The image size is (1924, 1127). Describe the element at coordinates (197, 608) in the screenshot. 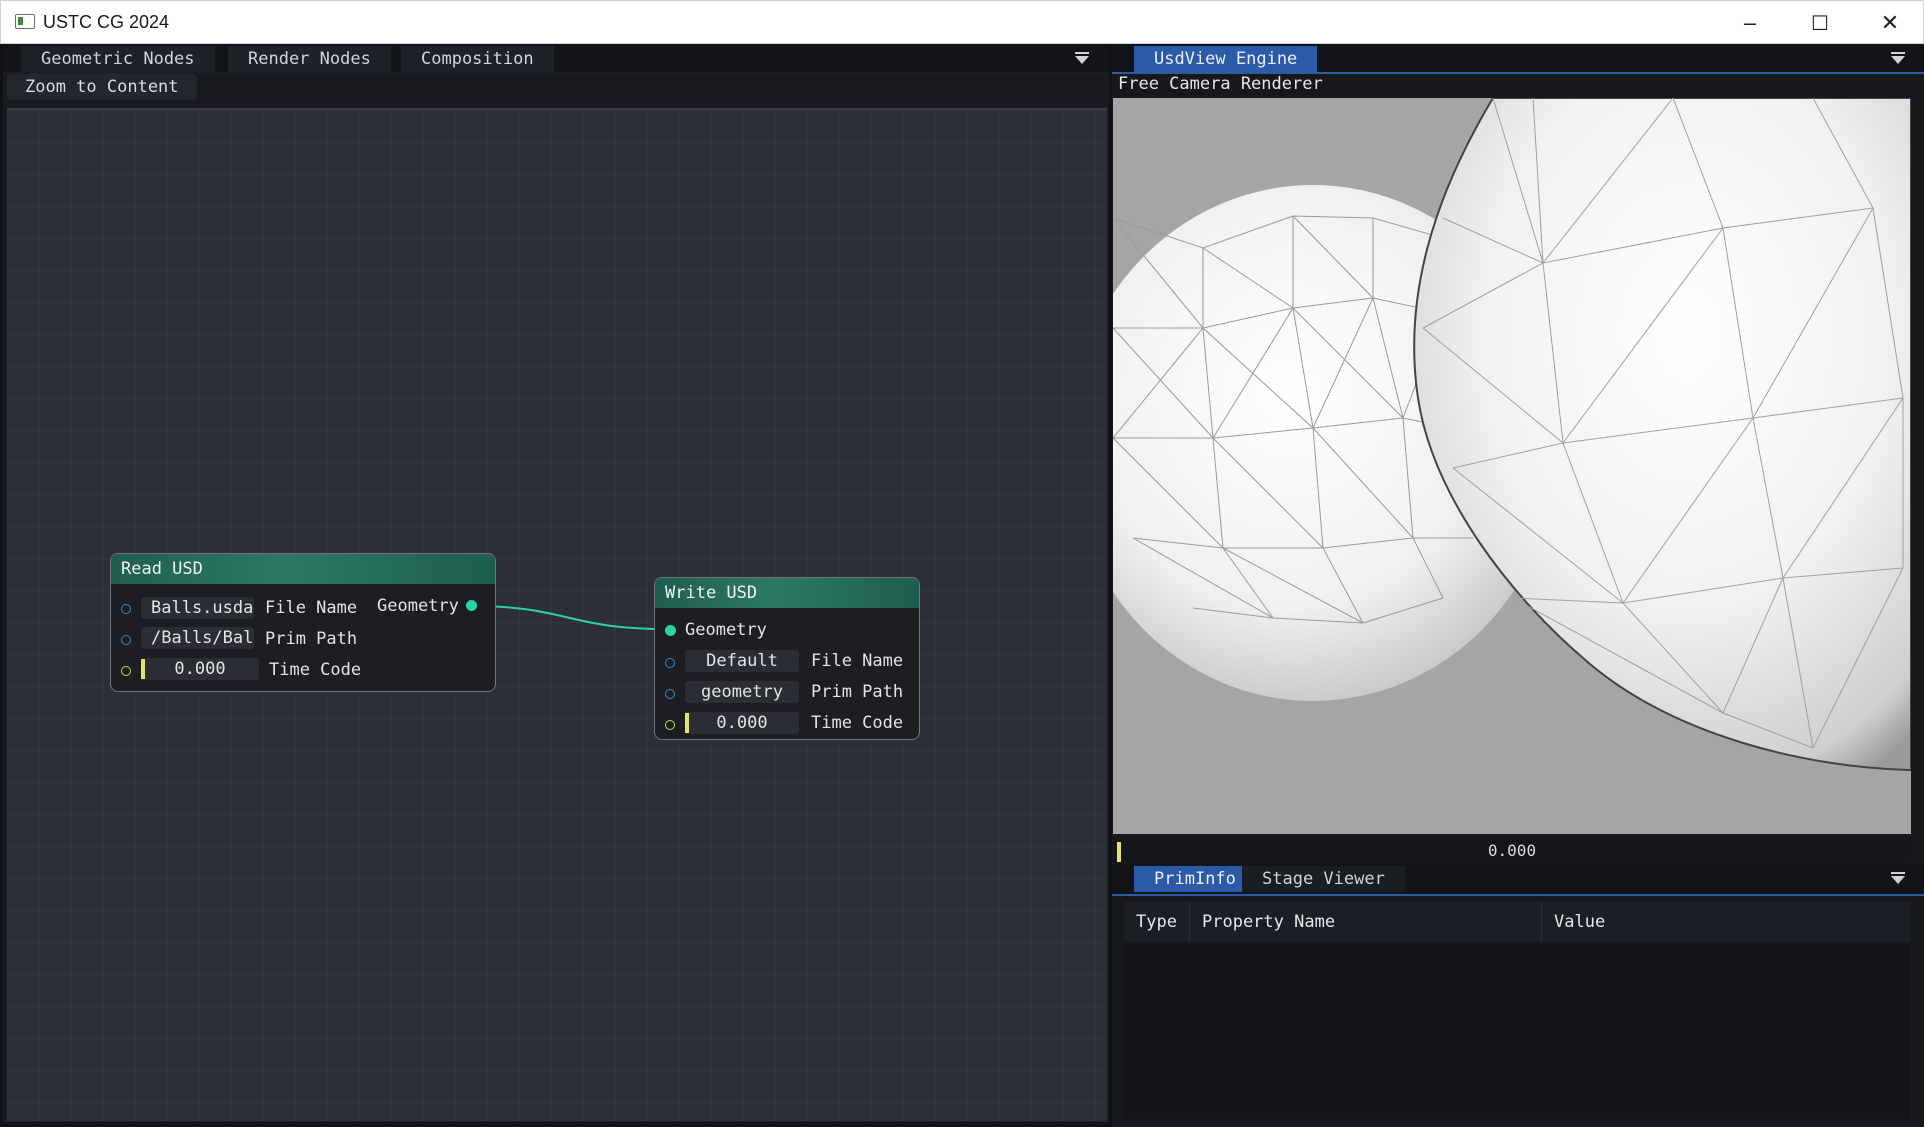

I see `read-file-name-field: Balls.usda` at that location.